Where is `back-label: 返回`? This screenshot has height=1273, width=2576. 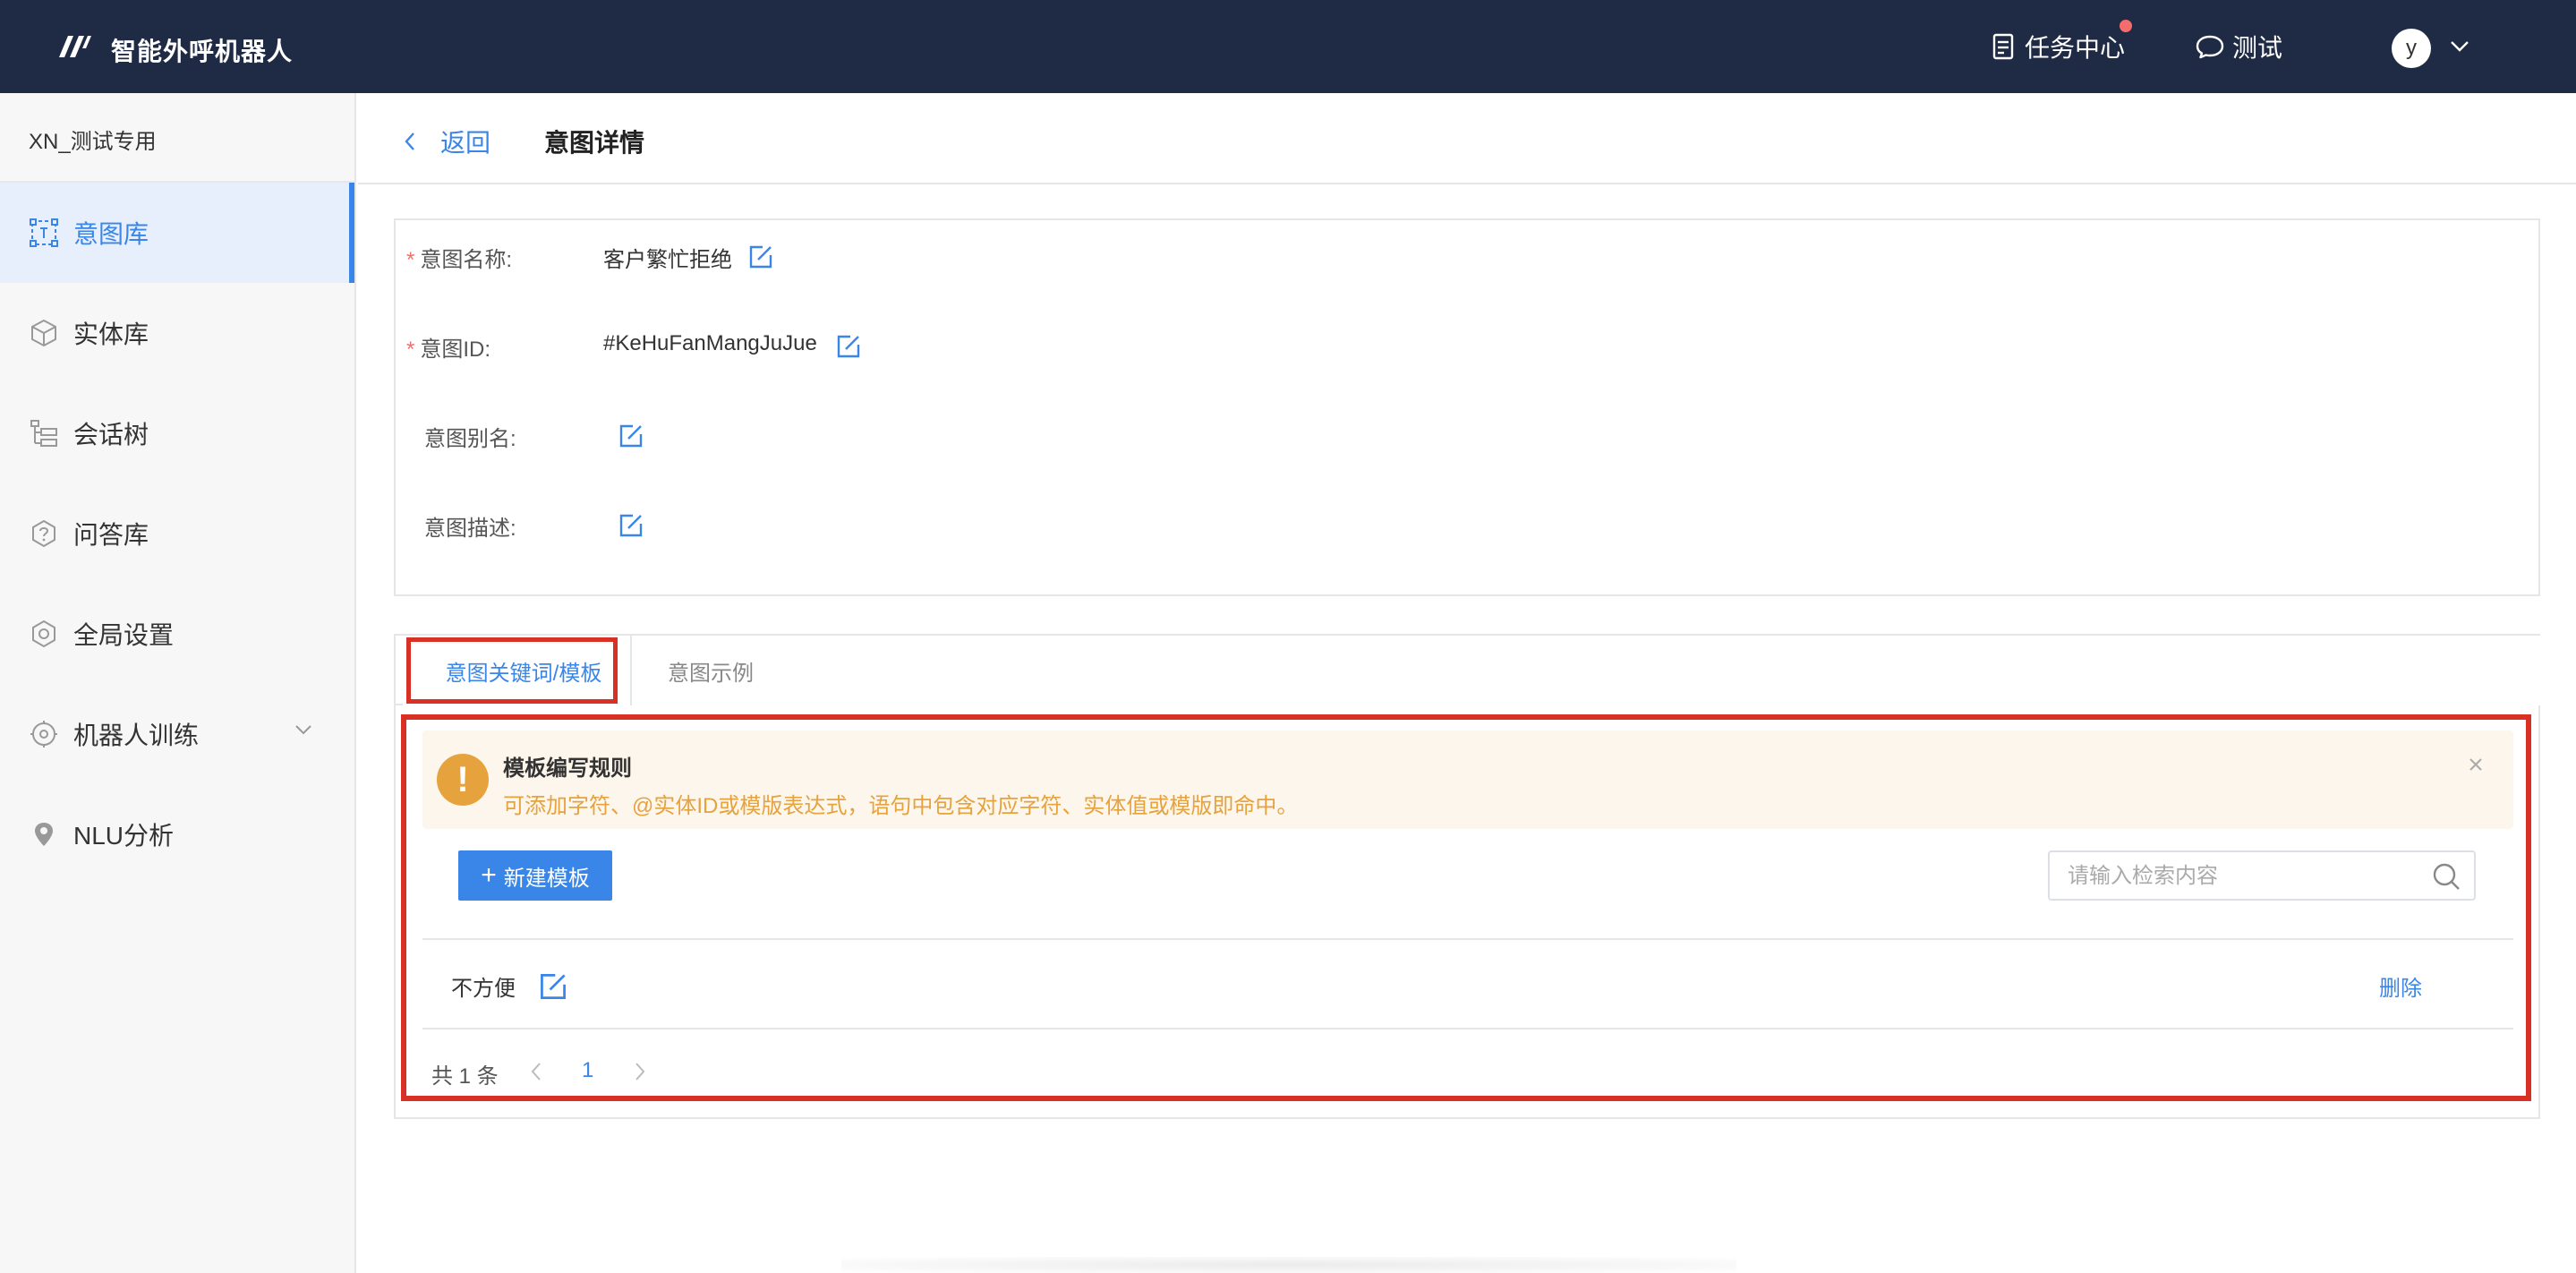 back-label: 返回 is located at coordinates (465, 143).